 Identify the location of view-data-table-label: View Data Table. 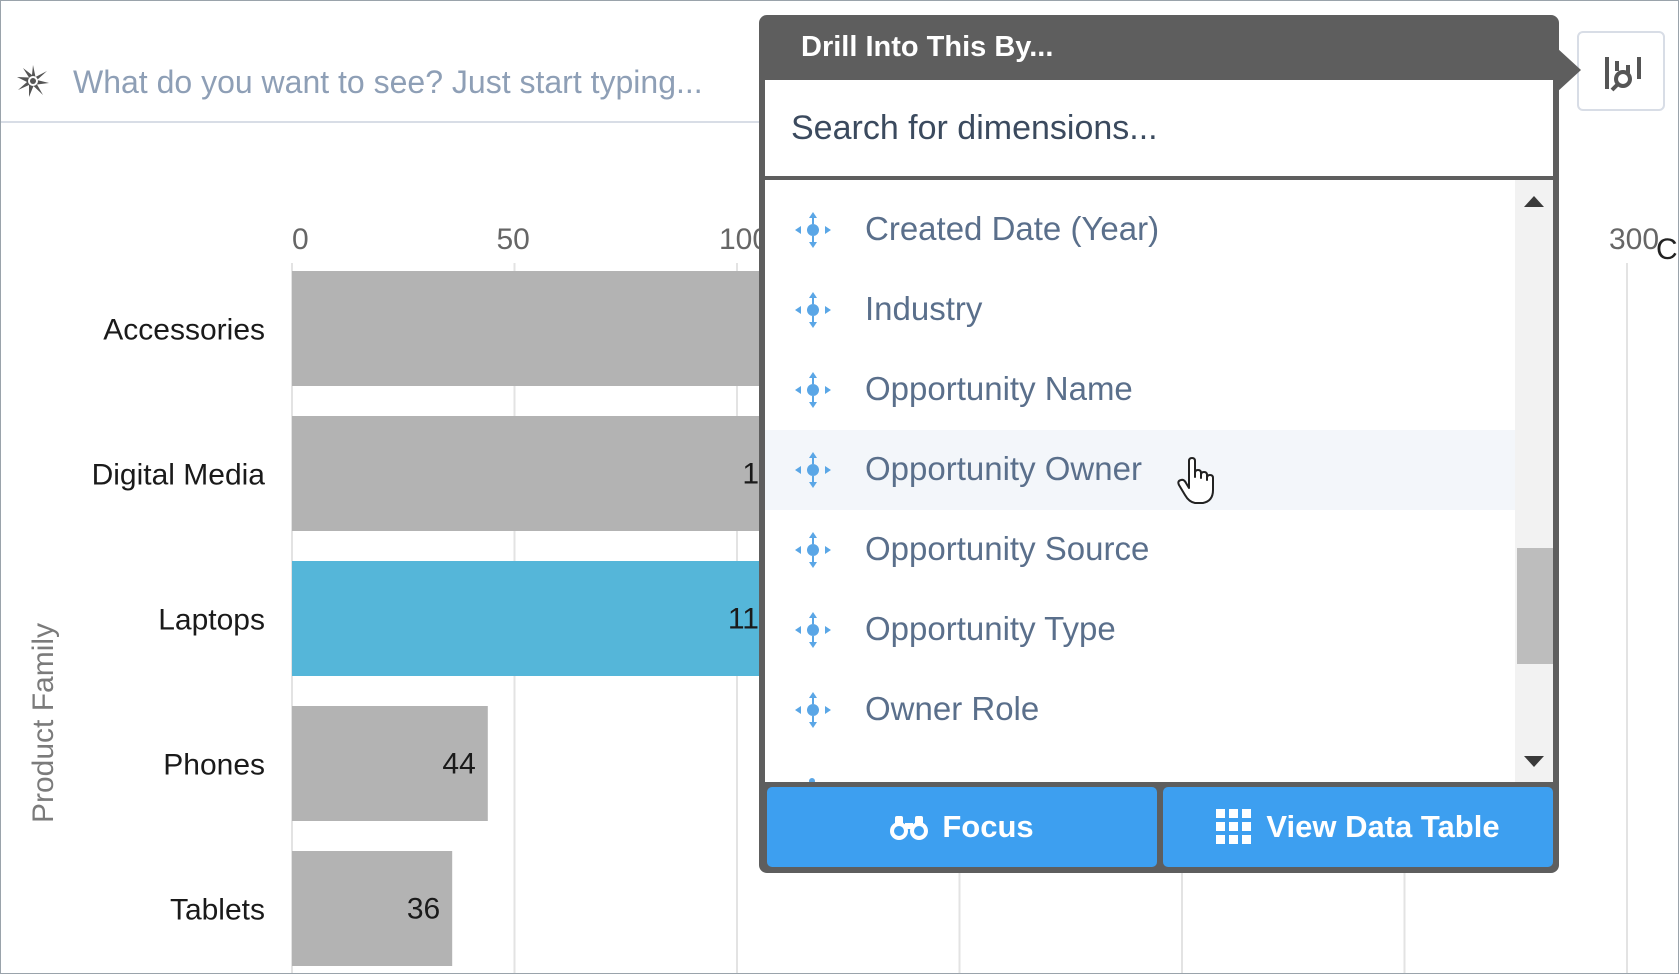
(1383, 826).